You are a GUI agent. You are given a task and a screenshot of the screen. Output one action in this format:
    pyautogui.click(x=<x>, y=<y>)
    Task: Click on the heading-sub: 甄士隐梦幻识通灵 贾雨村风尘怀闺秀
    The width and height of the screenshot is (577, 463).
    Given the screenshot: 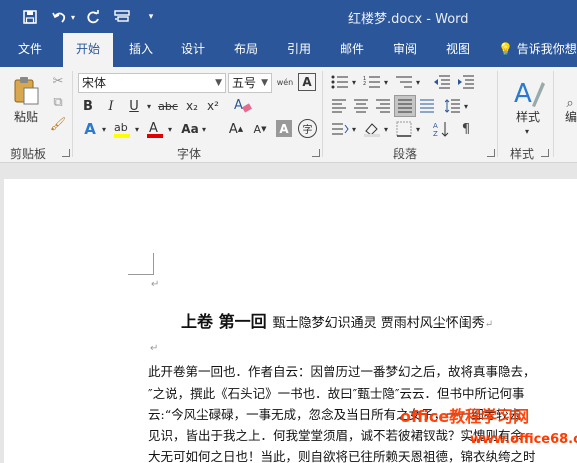 What is the action you would take?
    pyautogui.click(x=378, y=323)
    